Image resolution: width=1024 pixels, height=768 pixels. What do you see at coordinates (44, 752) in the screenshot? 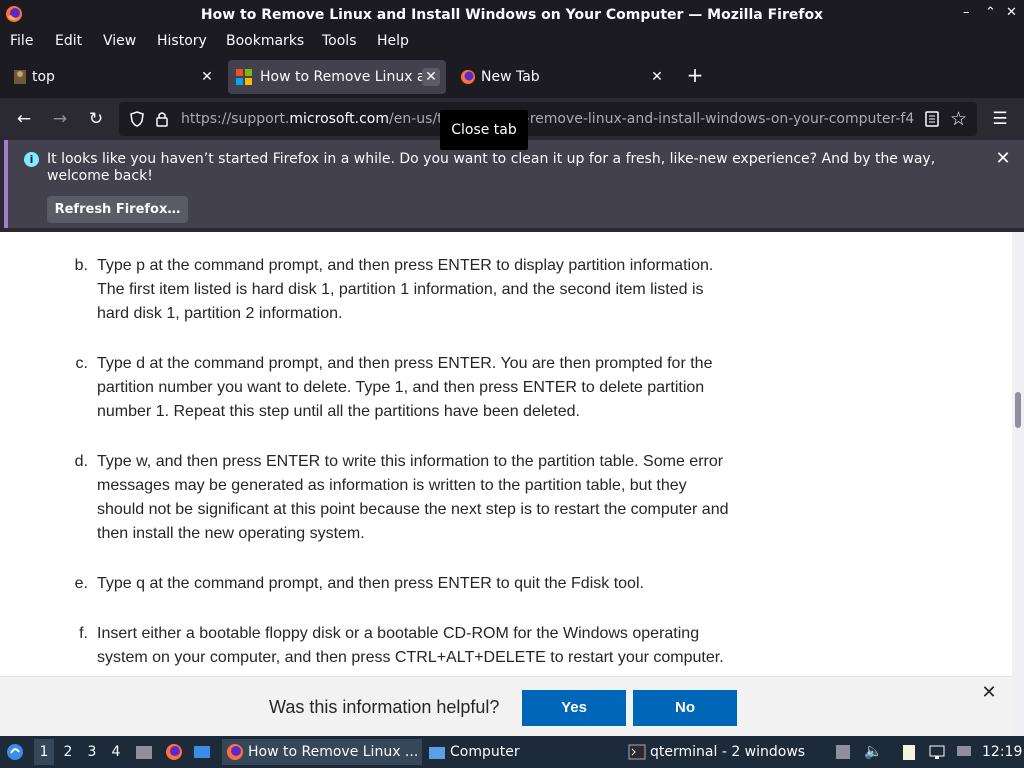
I see `workspace-1: 1` at bounding box center [44, 752].